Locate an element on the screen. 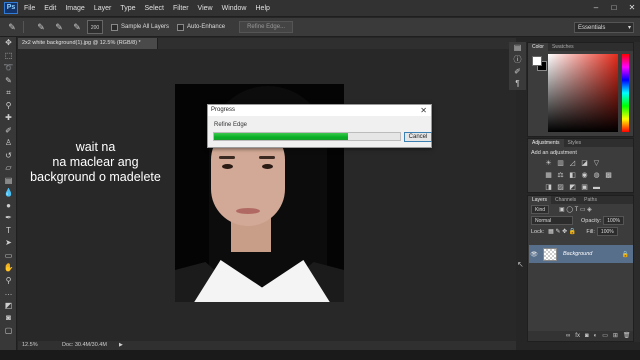 The width and height of the screenshot is (640, 360). eyedropper-tool-icon: ⚲ is located at coordinates (8, 106).